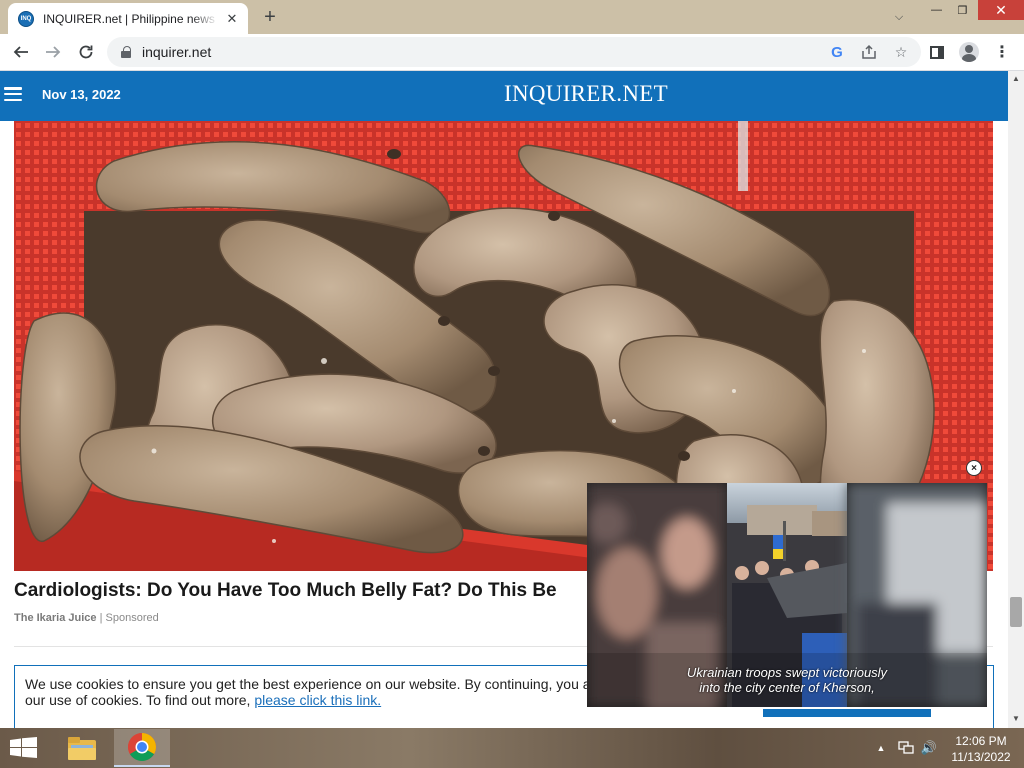 The width and height of the screenshot is (1024, 768). What do you see at coordinates (787, 687) in the screenshot?
I see `video-caption-line2: into the city center of Kherson,` at bounding box center [787, 687].